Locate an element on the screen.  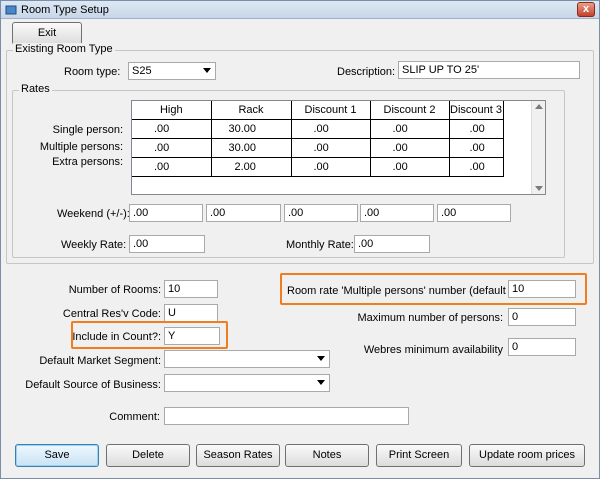
description-field: SLIP UP TO 25' is located at coordinates (489, 70).